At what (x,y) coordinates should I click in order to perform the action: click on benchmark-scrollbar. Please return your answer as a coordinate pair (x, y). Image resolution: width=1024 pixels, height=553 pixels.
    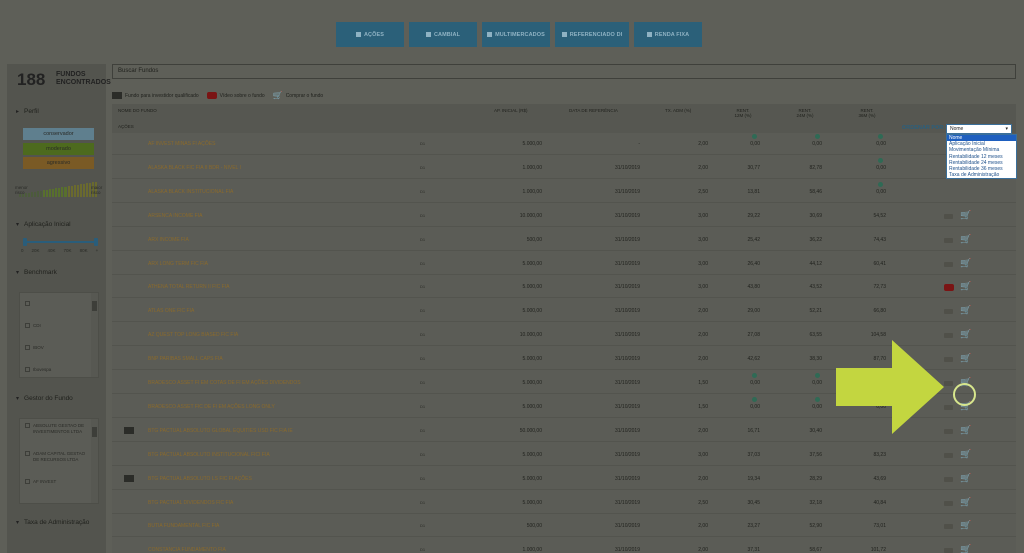
    Looking at the image, I should click on (94, 335).